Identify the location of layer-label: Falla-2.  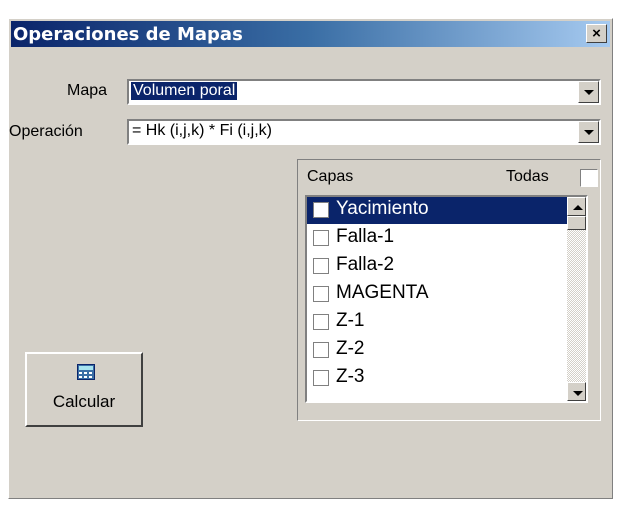
(365, 264).